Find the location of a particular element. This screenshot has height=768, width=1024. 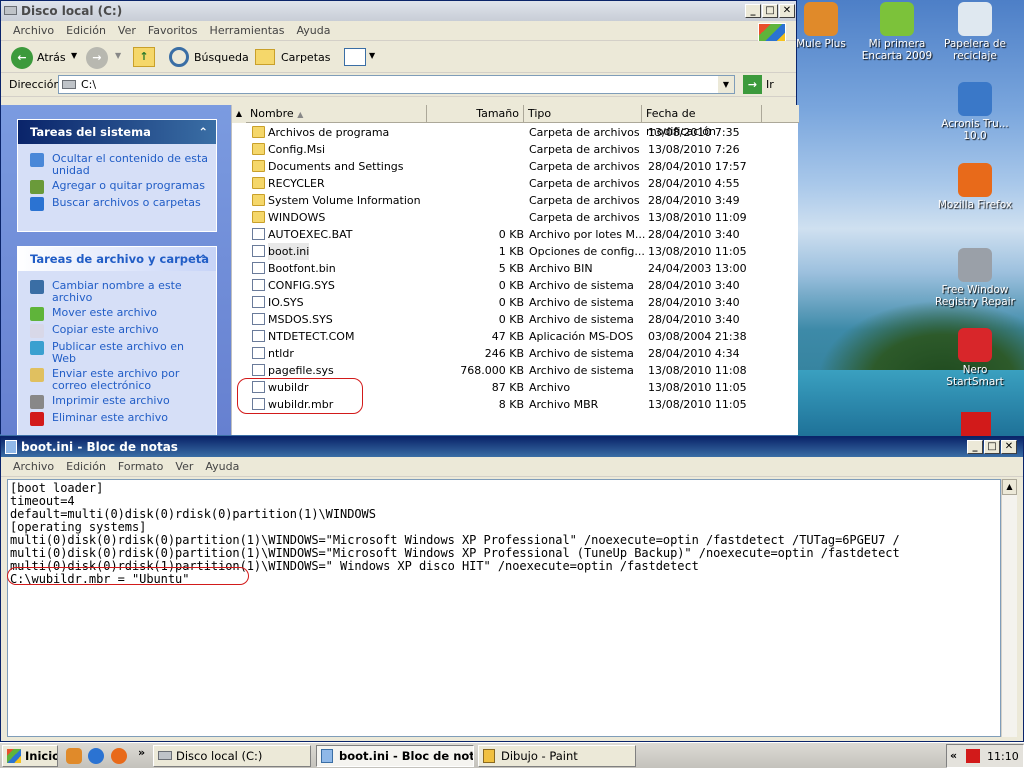

task-icon is located at coordinates (37, 187).